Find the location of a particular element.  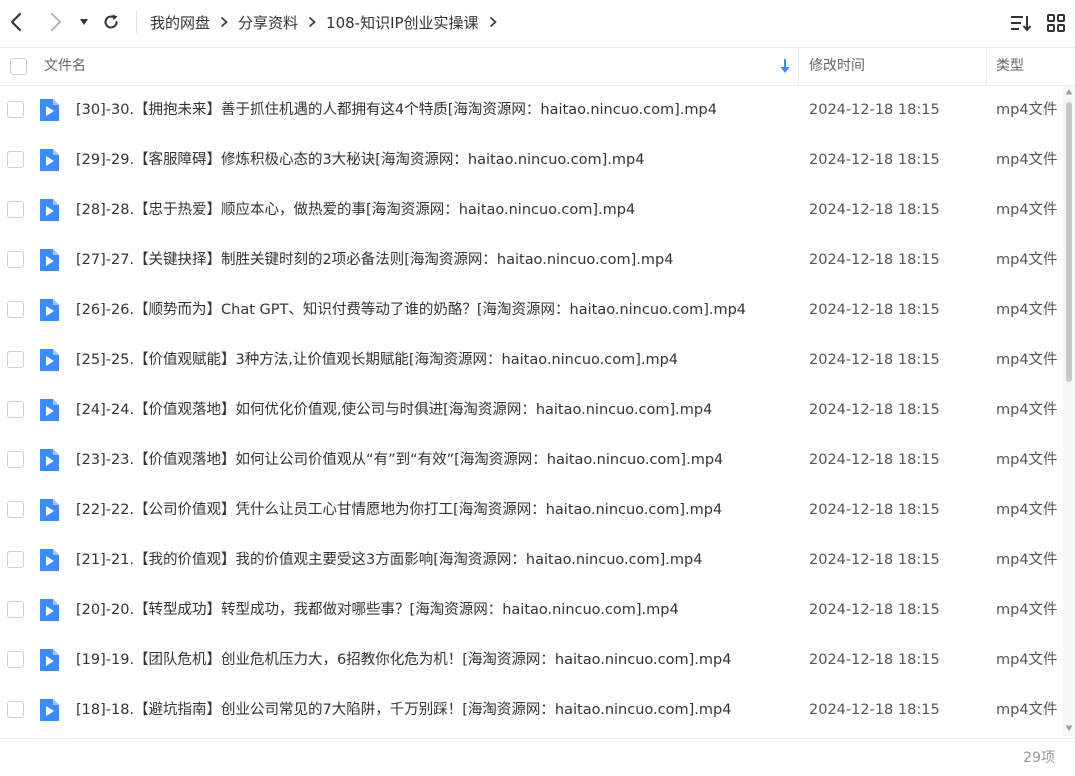

caret-down-icon is located at coordinates (84, 22).